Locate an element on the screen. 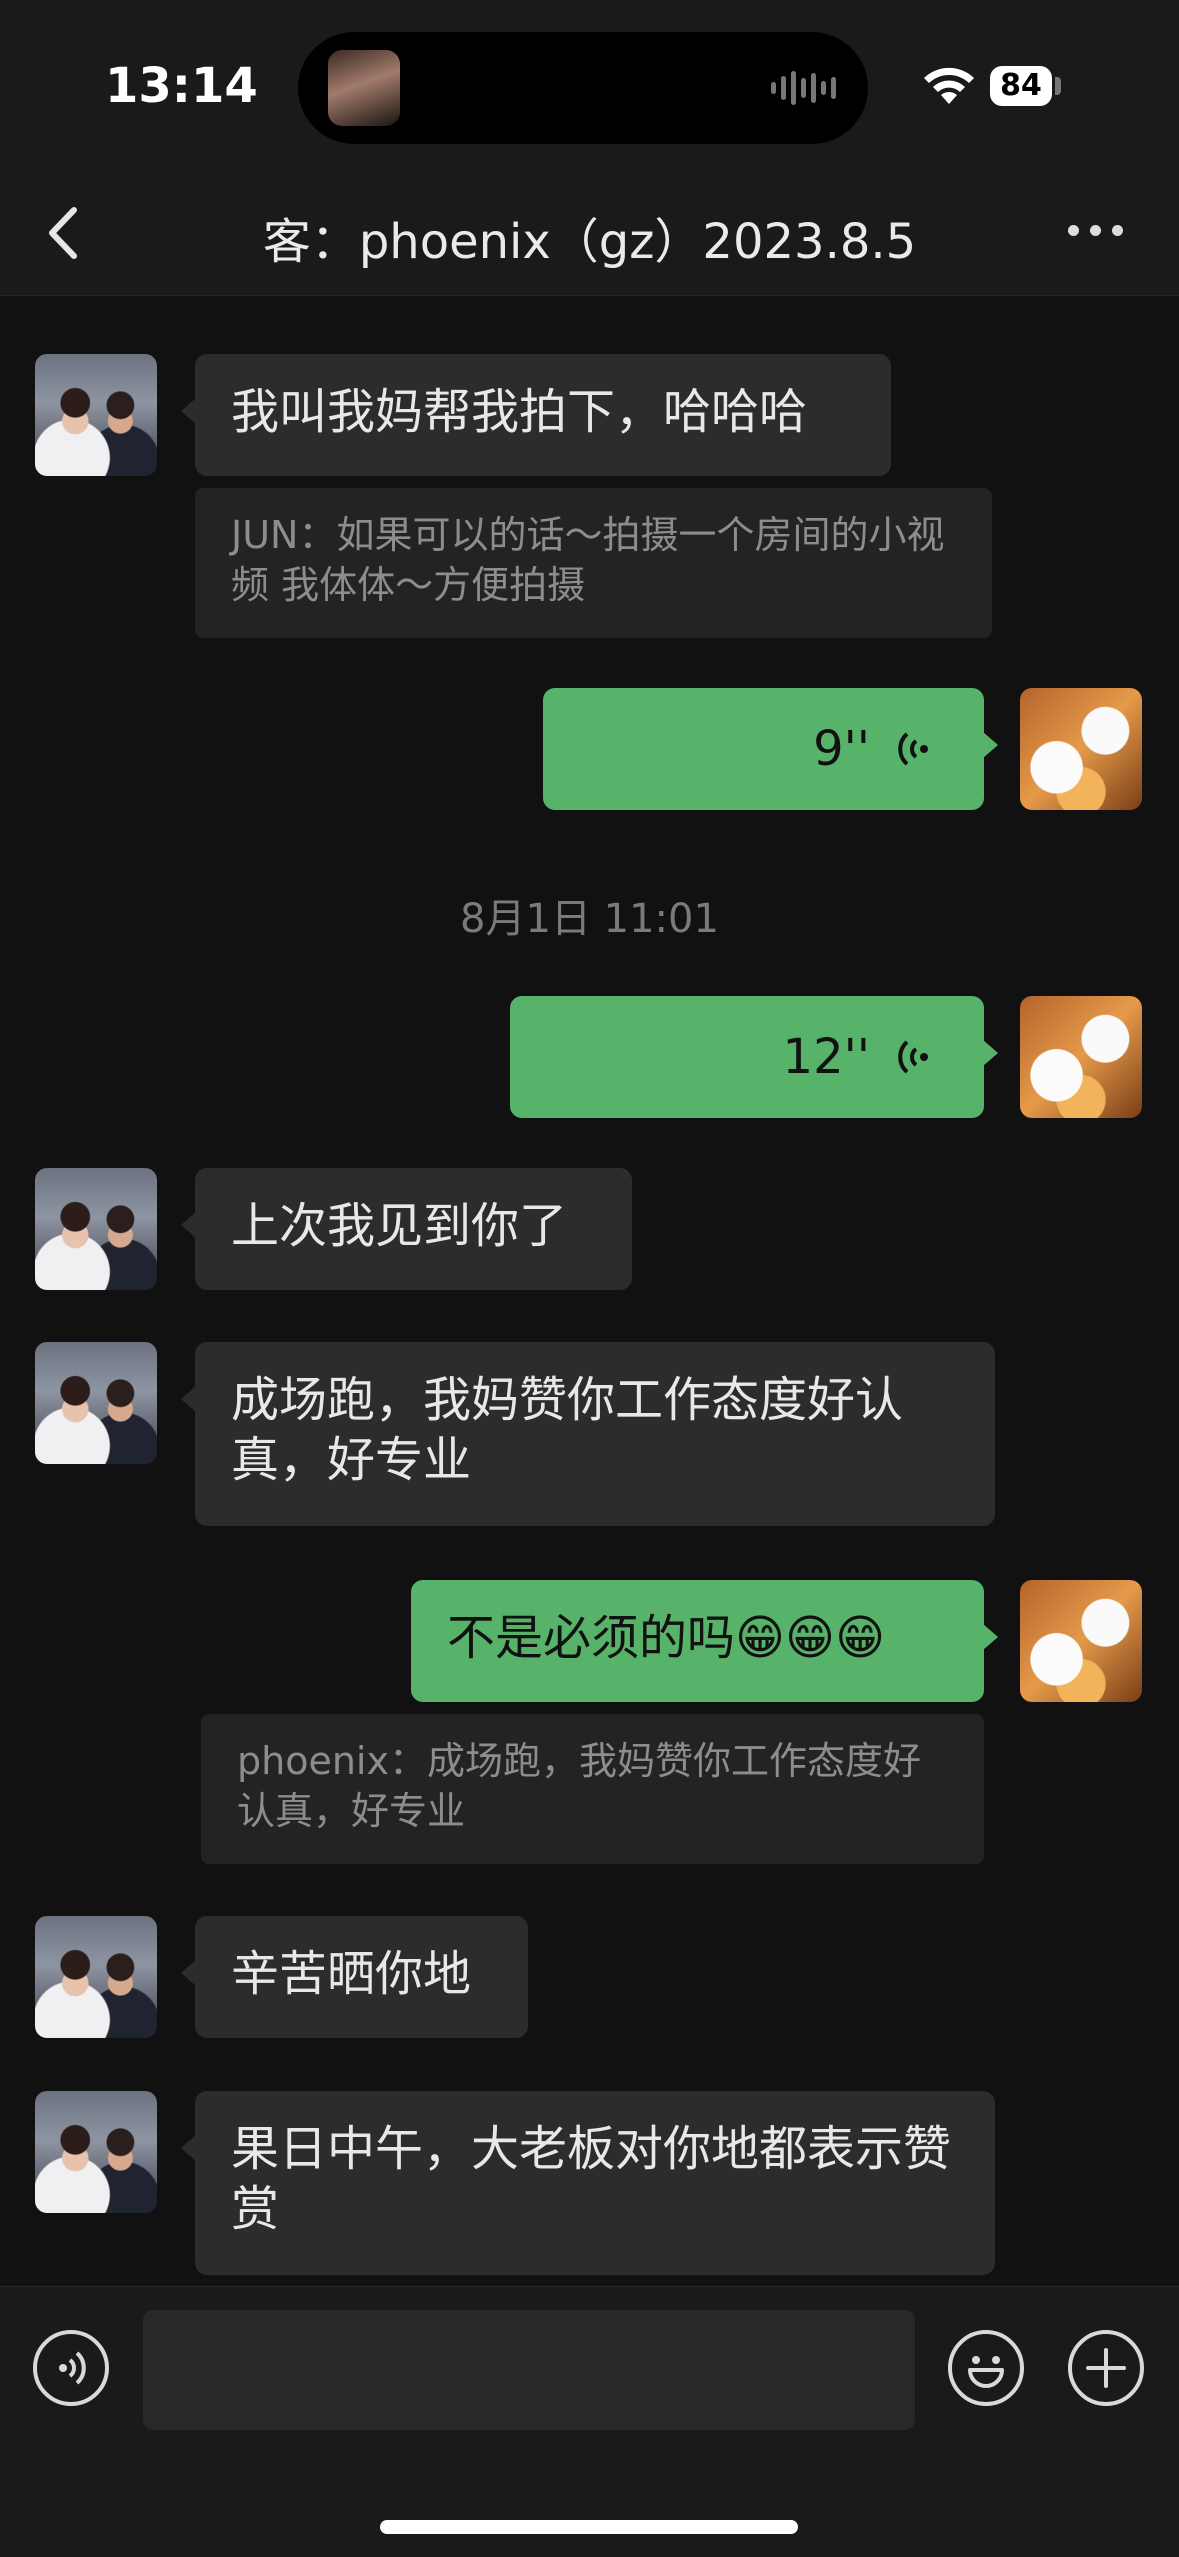 The image size is (1179, 2557). chat-title: 客：phoenix（gz）2023.8.5 is located at coordinates (589, 242).